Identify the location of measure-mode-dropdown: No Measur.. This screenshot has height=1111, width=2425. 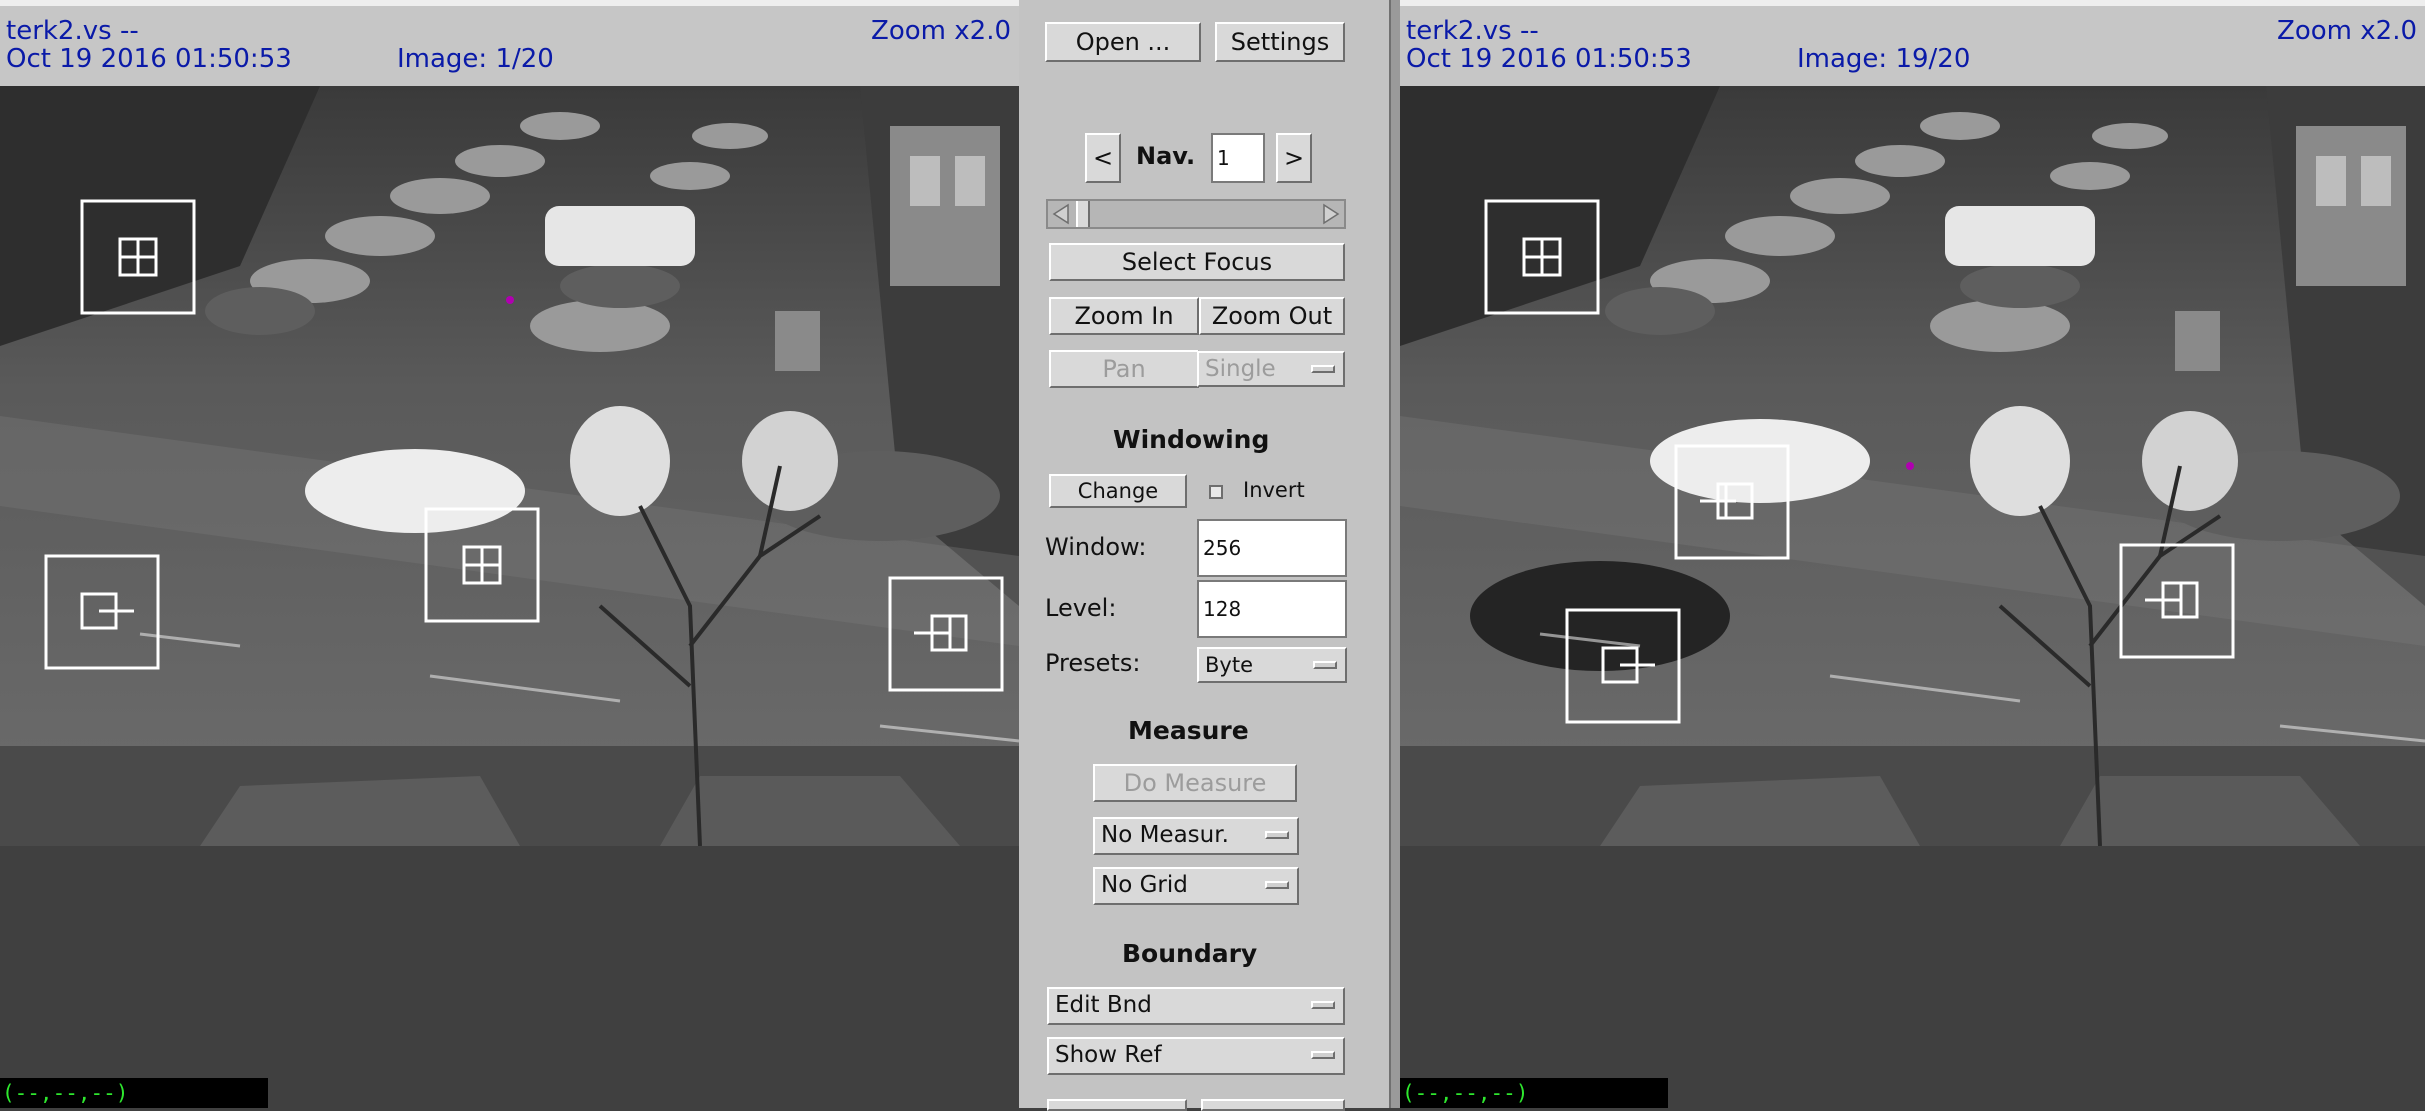
(1196, 836).